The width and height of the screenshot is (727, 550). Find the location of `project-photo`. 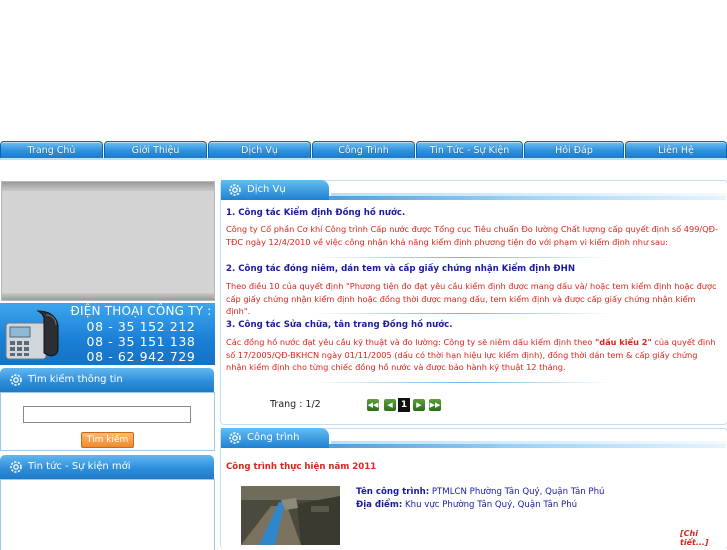

project-photo is located at coordinates (290, 515).